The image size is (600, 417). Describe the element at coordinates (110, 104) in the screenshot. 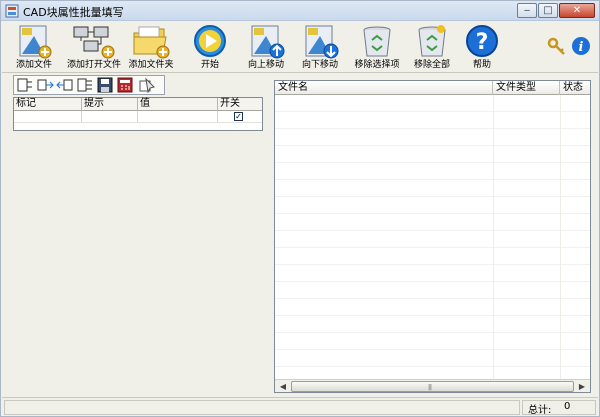

I see `column-prompt: 提示` at that location.